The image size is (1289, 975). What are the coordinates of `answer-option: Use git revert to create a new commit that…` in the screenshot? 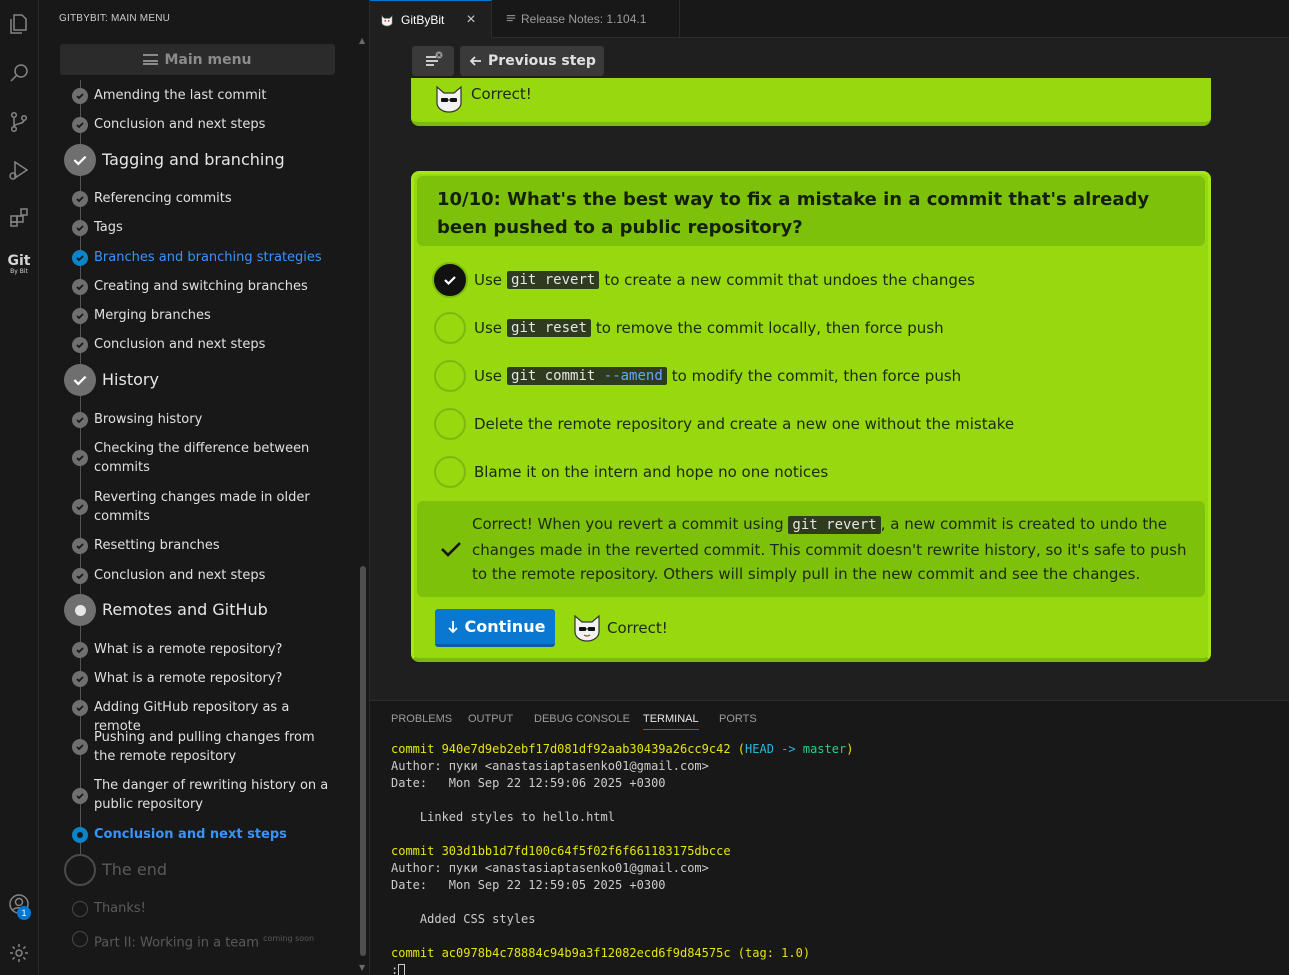 It's located at (814, 280).